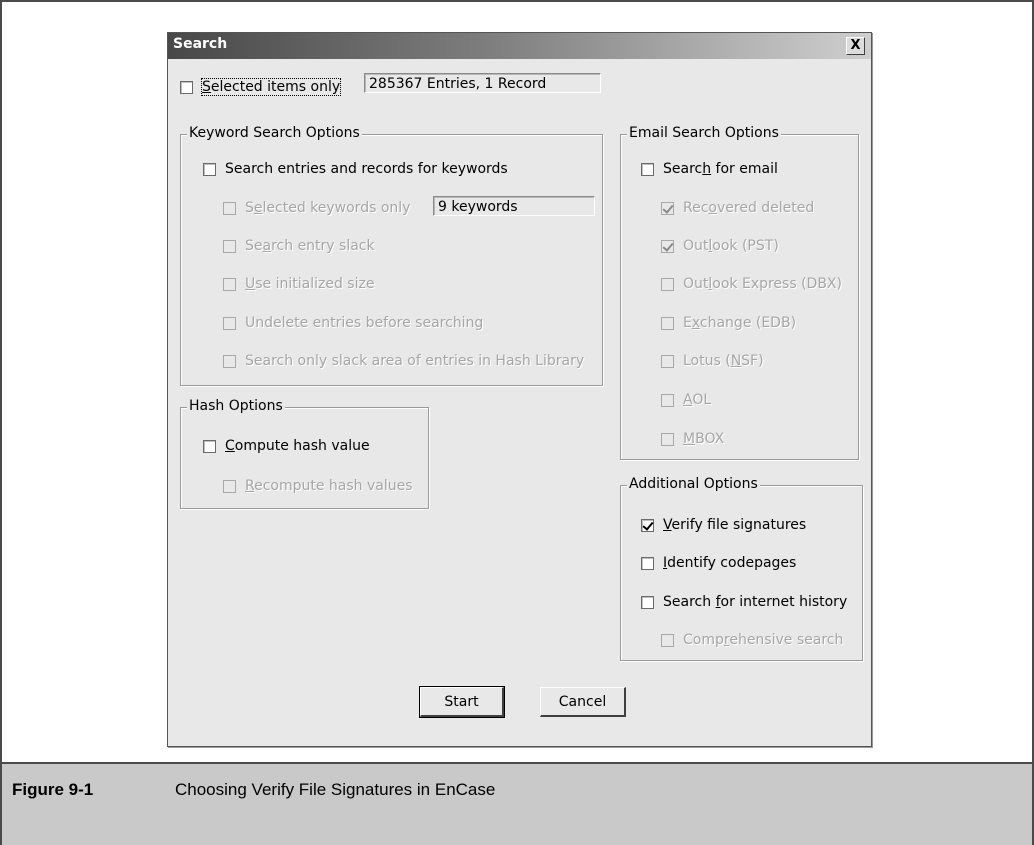 The width and height of the screenshot is (1034, 845). Describe the element at coordinates (755, 602) in the screenshot. I see `internet-history-label: Search for internet history` at that location.